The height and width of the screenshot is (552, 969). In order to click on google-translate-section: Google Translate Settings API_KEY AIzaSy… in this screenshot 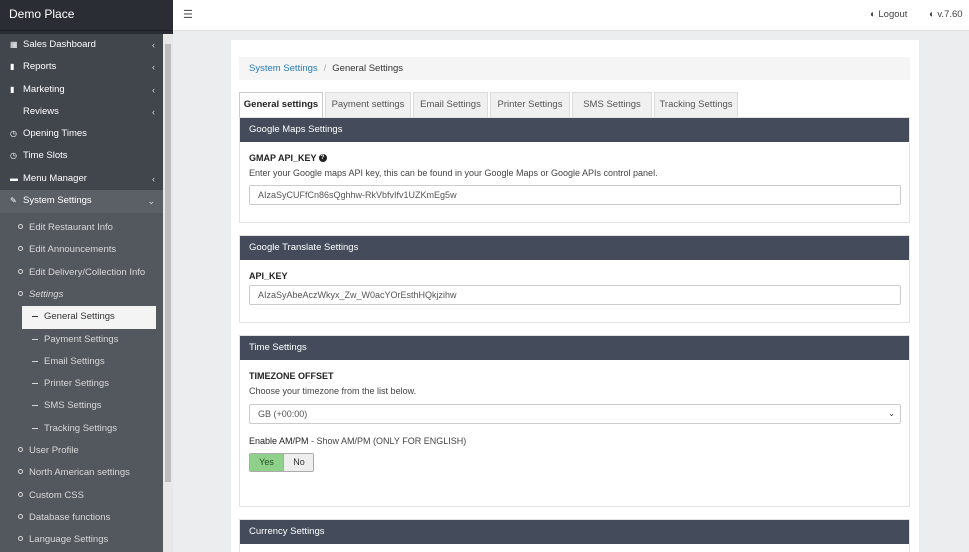, I will do `click(574, 279)`.